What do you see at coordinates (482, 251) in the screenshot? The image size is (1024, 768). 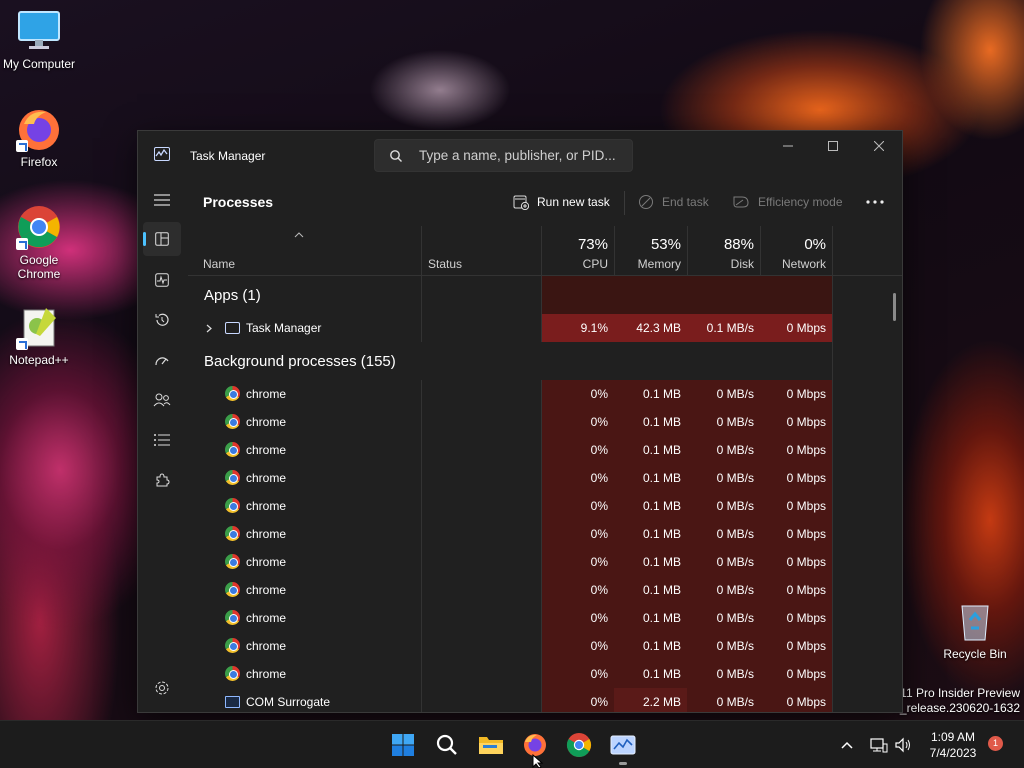 I see `column-status: Status` at bounding box center [482, 251].